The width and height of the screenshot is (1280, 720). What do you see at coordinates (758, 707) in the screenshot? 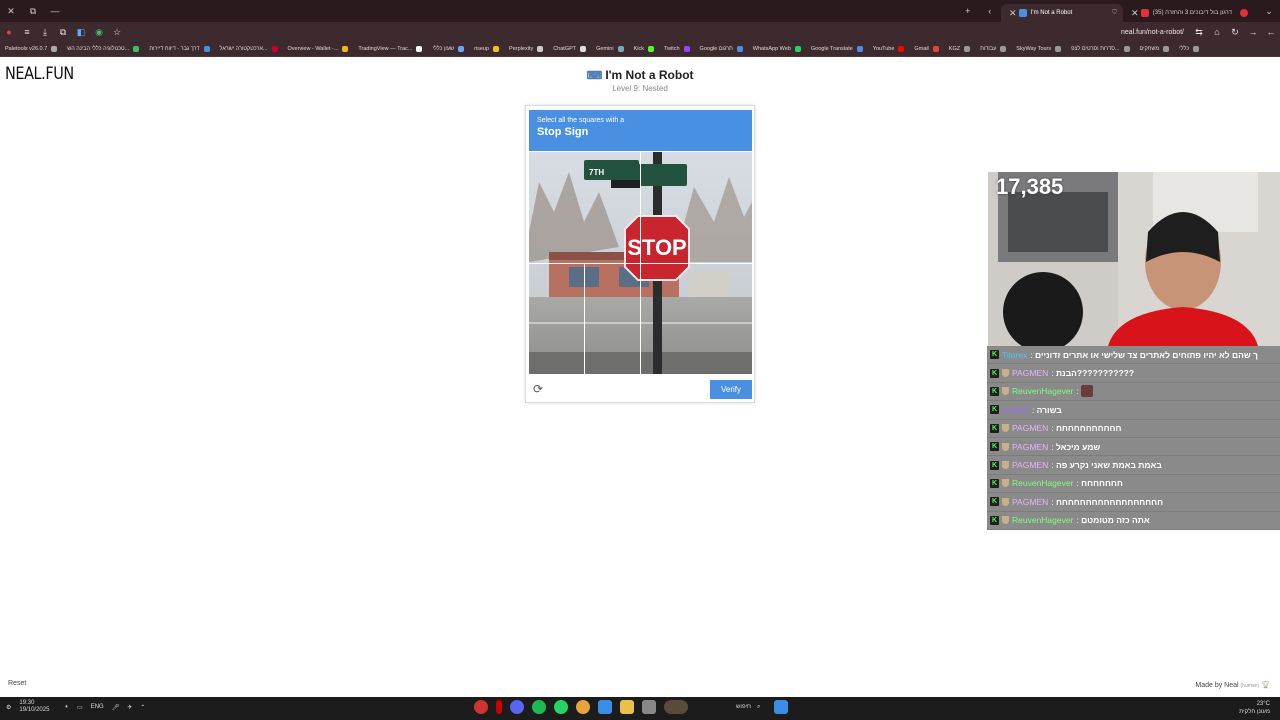
I see `search-icon: ⌕` at bounding box center [758, 707].